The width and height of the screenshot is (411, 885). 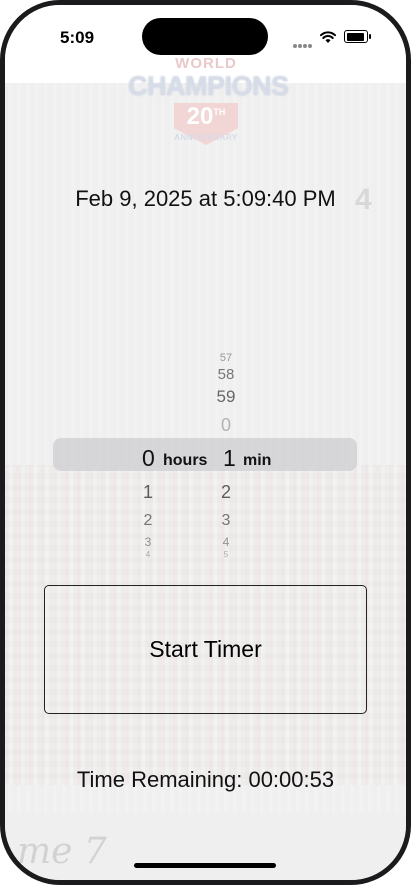 What do you see at coordinates (185, 460) in the screenshot?
I see `hours-unit-label: hours` at bounding box center [185, 460].